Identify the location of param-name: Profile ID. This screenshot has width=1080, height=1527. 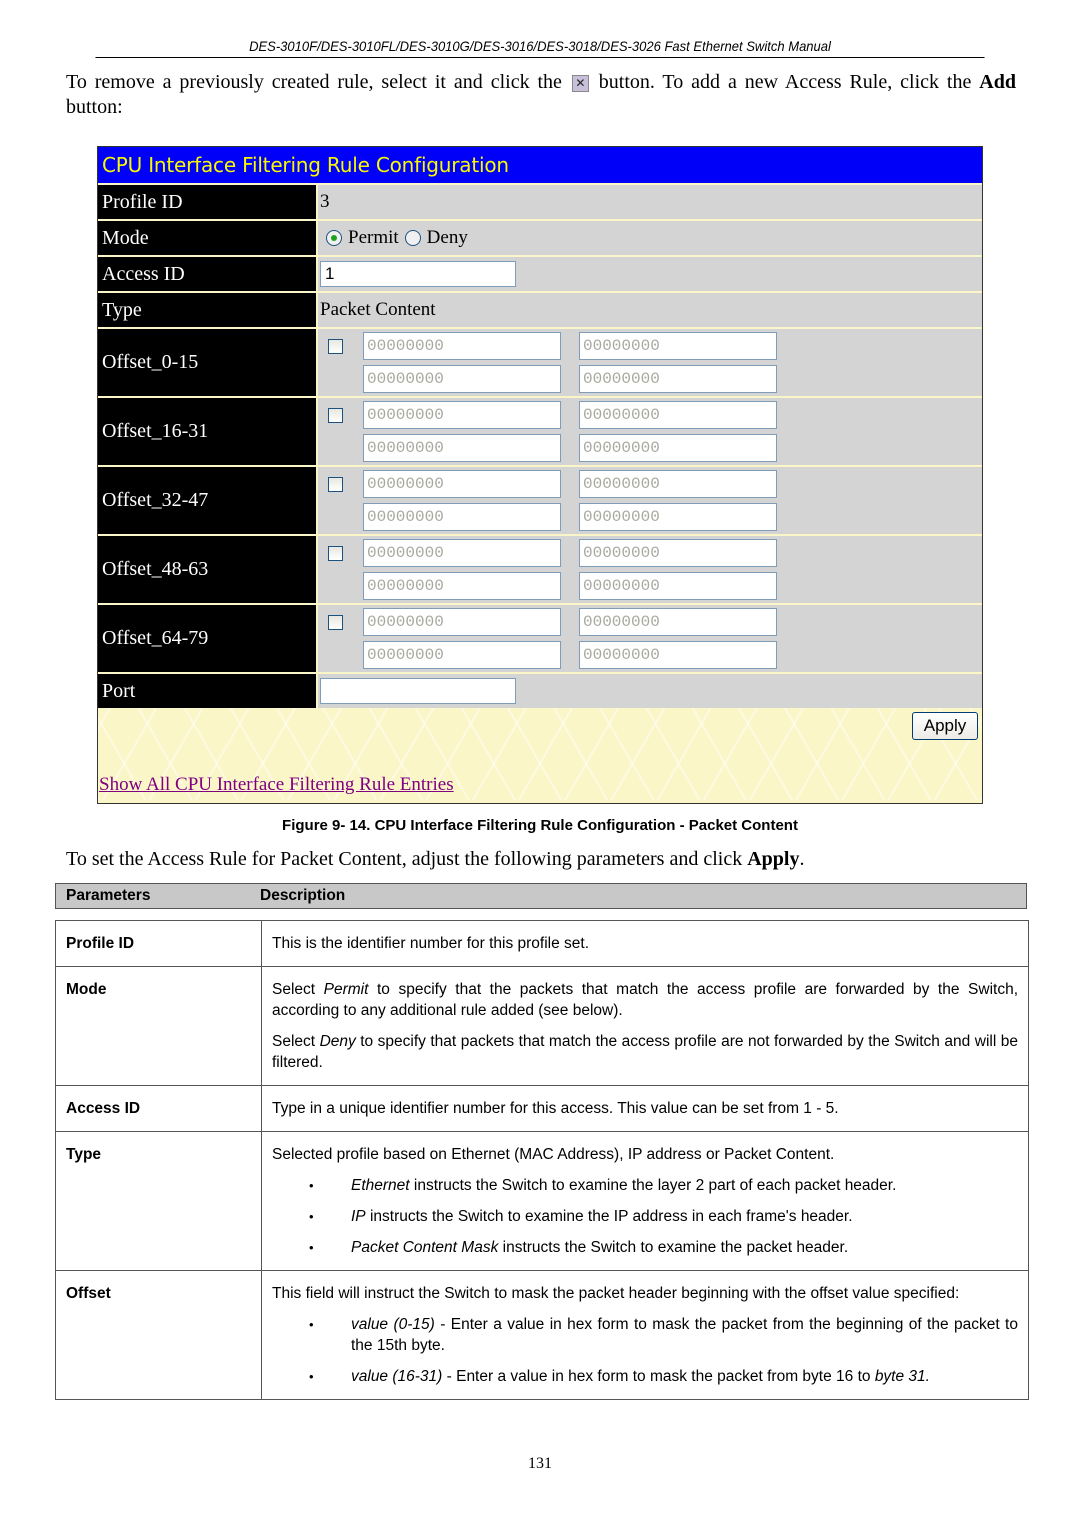
(158, 943).